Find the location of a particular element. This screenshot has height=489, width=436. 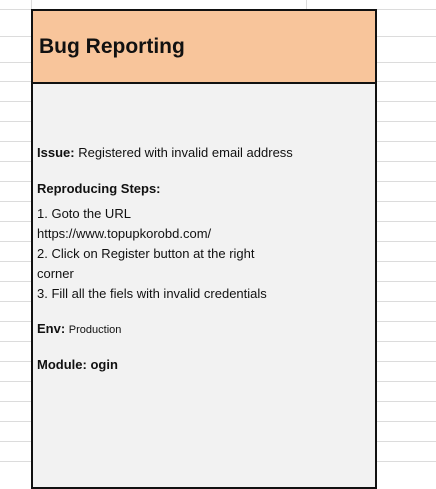

card-title: Bug Reporting is located at coordinates (112, 46).